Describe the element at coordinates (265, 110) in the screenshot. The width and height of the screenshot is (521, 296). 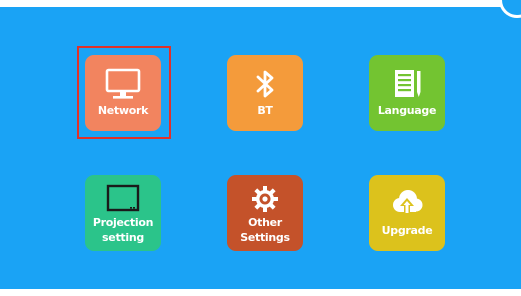
I see `tile-bt-label: BT` at that location.